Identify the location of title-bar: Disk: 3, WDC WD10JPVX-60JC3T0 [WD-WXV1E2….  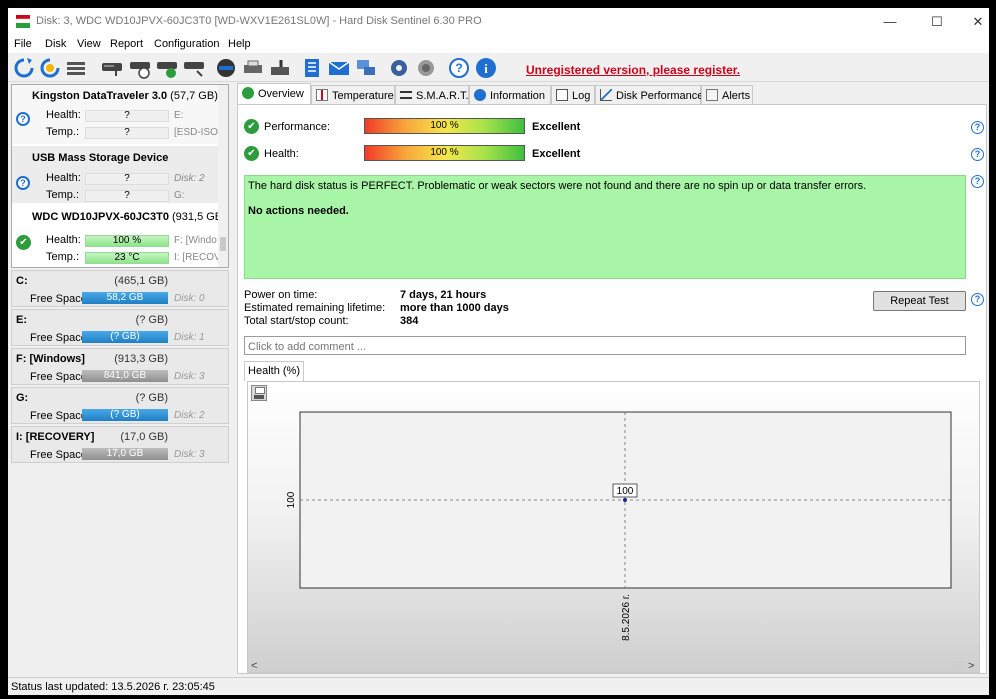
(498, 21).